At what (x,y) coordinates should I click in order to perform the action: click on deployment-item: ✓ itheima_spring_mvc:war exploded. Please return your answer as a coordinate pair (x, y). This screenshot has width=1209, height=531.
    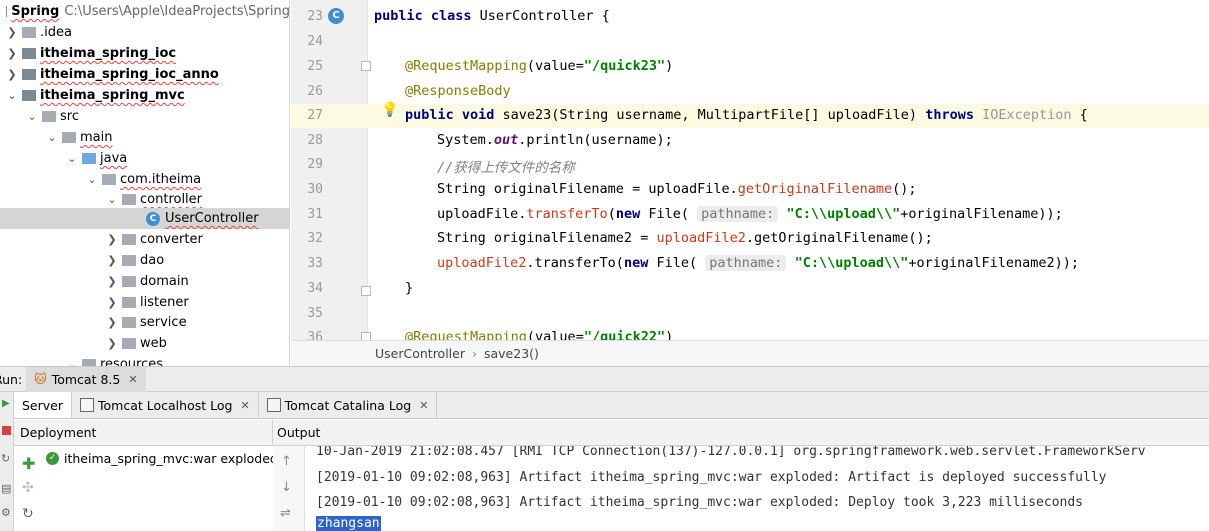
    Looking at the image, I should click on (162, 458).